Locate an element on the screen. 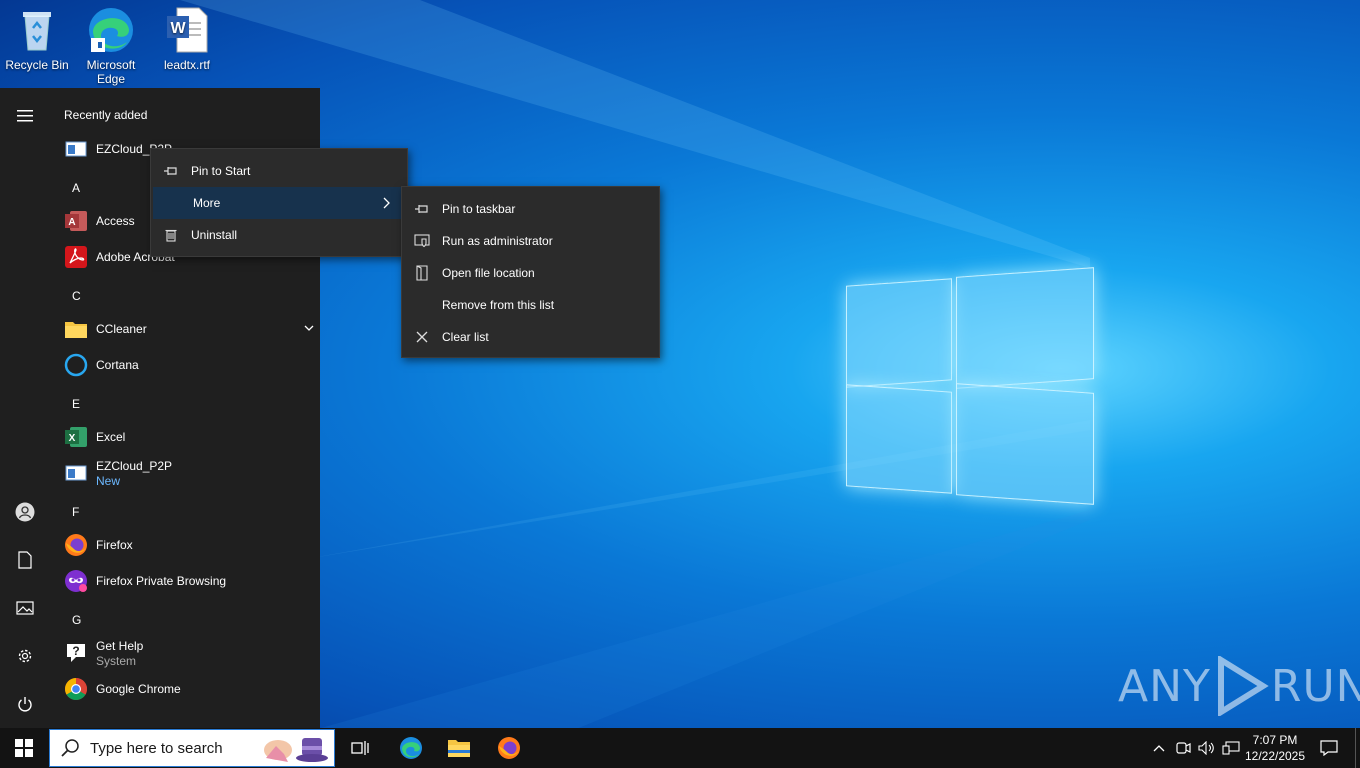 The height and width of the screenshot is (768, 1360). remove-from-list-item: Remove from this list is located at coordinates (530, 305).